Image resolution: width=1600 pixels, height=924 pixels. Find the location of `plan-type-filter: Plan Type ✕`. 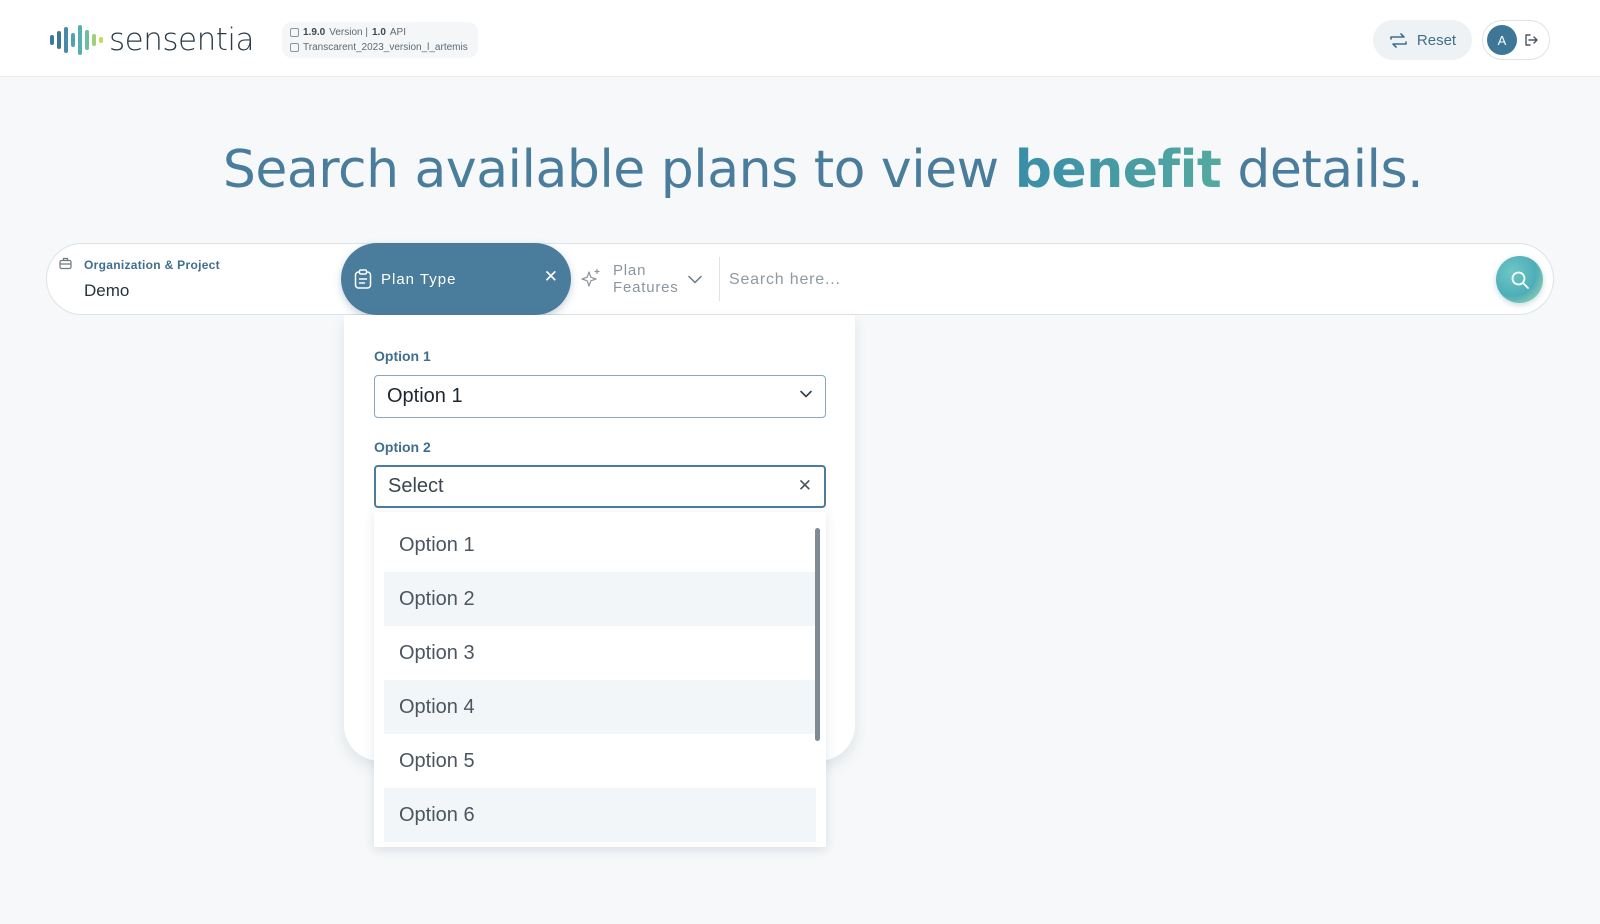

plan-type-filter: Plan Type ✕ is located at coordinates (456, 279).